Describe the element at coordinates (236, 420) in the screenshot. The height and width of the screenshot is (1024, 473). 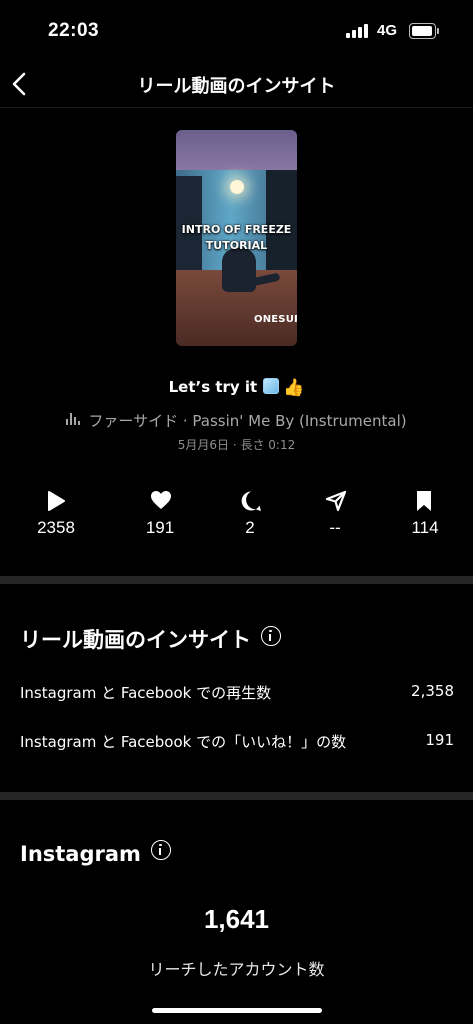
I see `song-info: ファーサイド · Passin' Me By (Instrumental)` at that location.